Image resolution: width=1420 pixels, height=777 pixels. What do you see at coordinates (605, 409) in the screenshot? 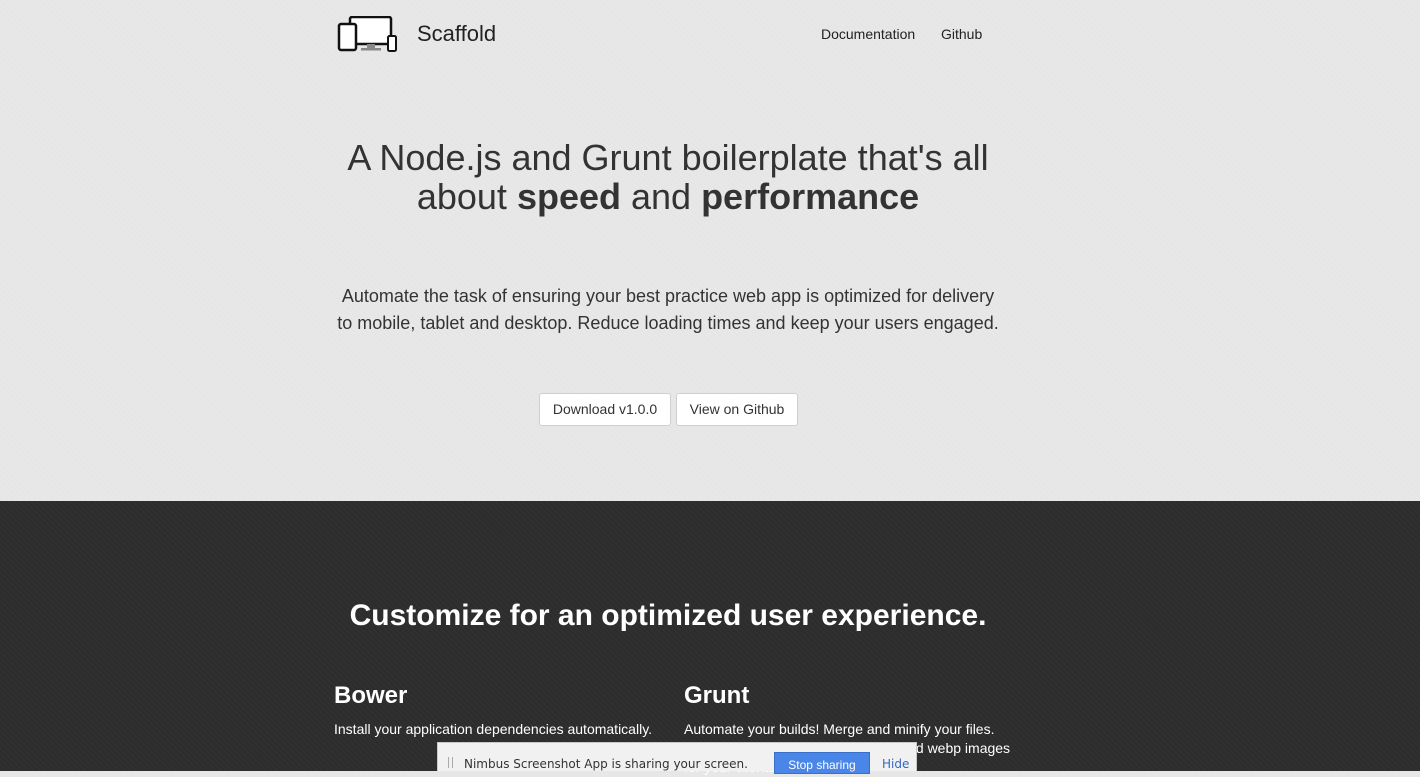
I see `download-button: Download v1.0.0` at bounding box center [605, 409].